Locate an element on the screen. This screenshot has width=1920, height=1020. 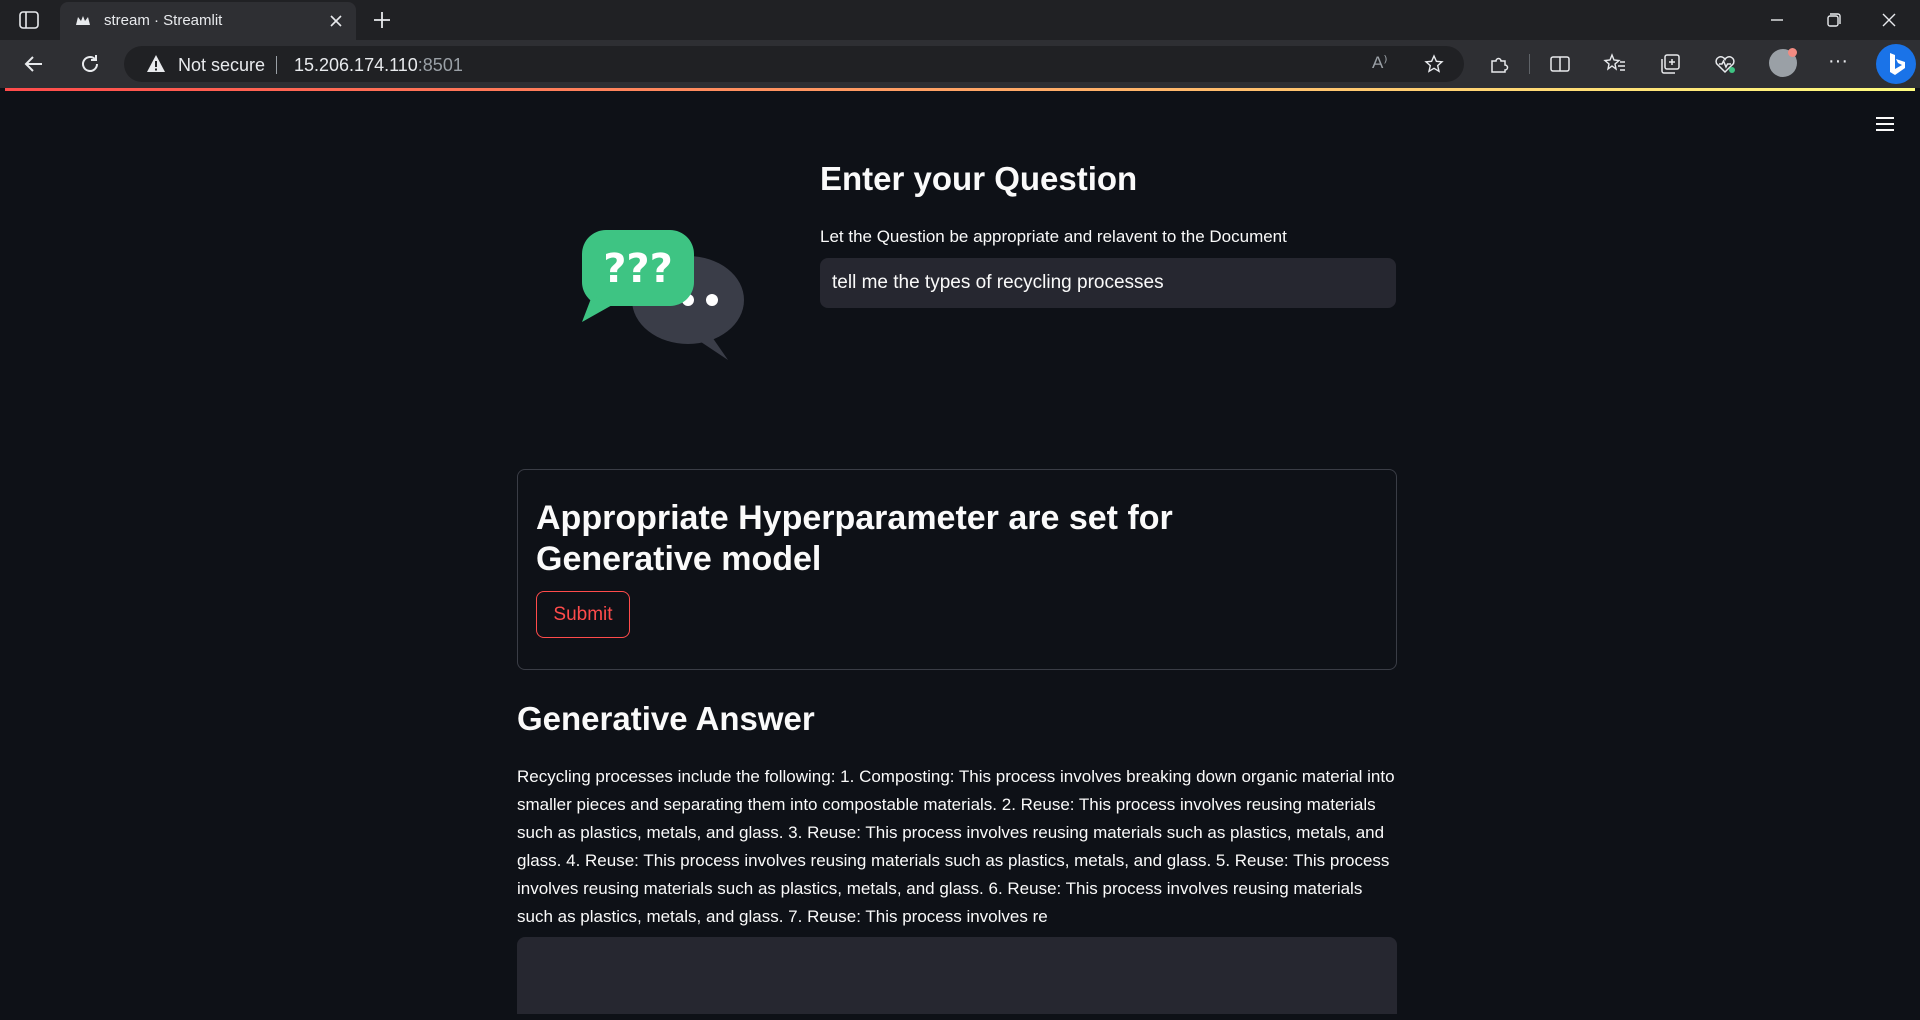
window-close-icon is located at coordinates (1889, 20).